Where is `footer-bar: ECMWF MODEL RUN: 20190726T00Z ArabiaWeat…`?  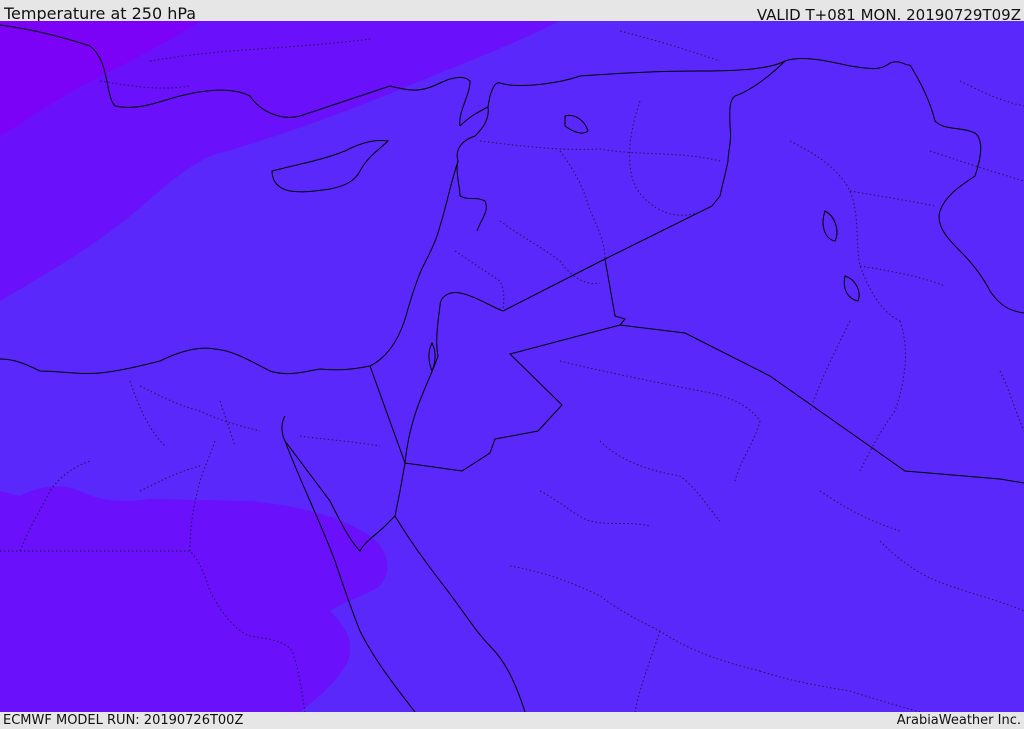 footer-bar: ECMWF MODEL RUN: 20190726T00Z ArabiaWeat… is located at coordinates (512, 720).